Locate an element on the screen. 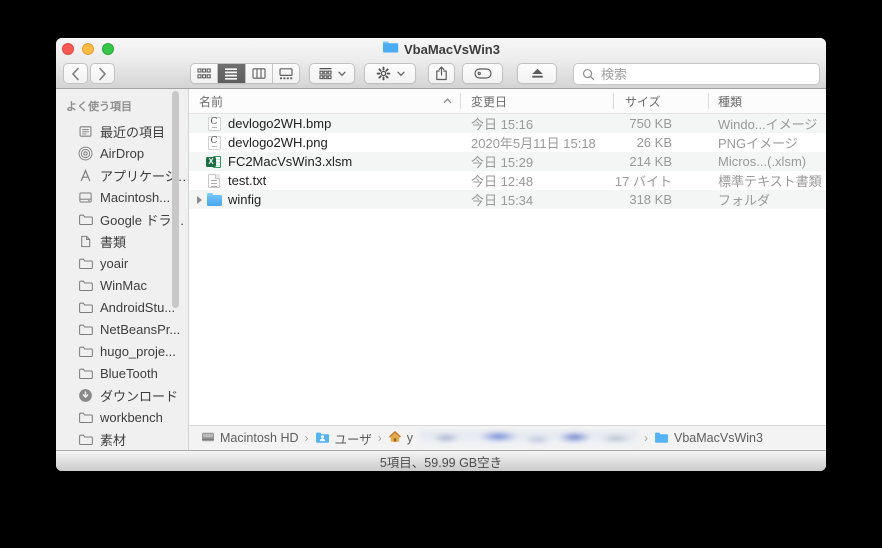  file-kind: Windo...イメージ is located at coordinates (768, 124).